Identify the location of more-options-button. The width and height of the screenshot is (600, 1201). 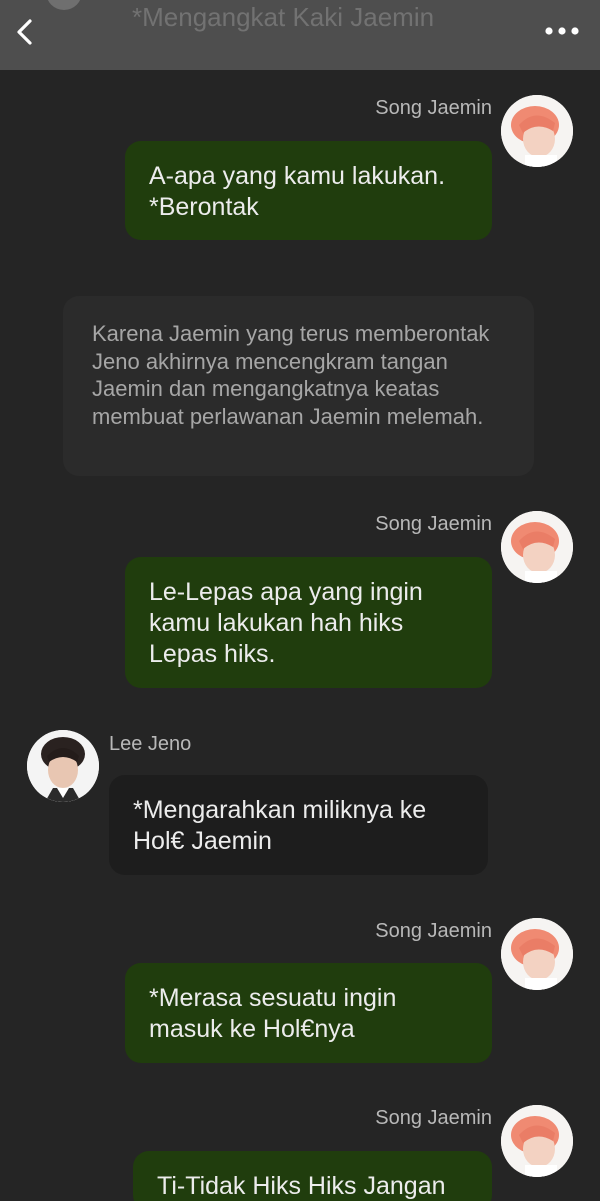
(562, 31).